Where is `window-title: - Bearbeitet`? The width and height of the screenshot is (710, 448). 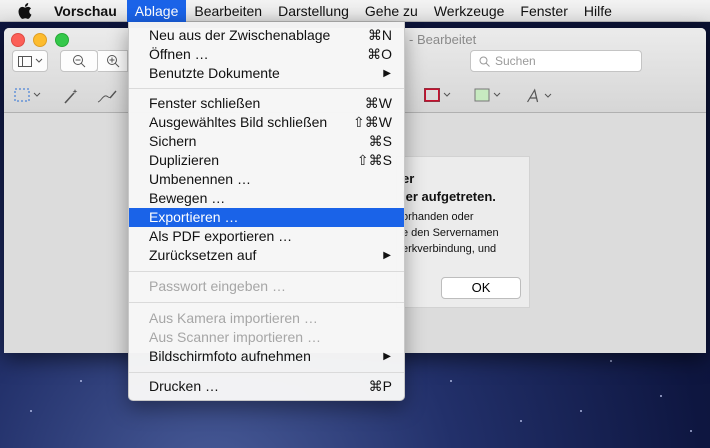
window-title: - Bearbeitet is located at coordinates (443, 39).